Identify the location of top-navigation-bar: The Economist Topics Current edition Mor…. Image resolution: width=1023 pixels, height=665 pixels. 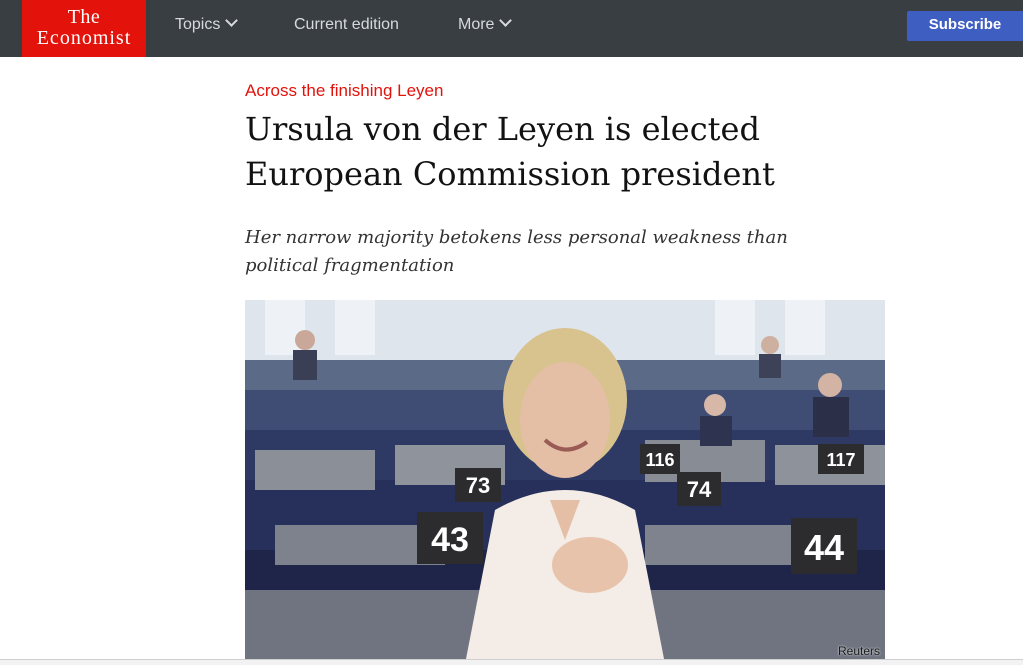
(511, 28).